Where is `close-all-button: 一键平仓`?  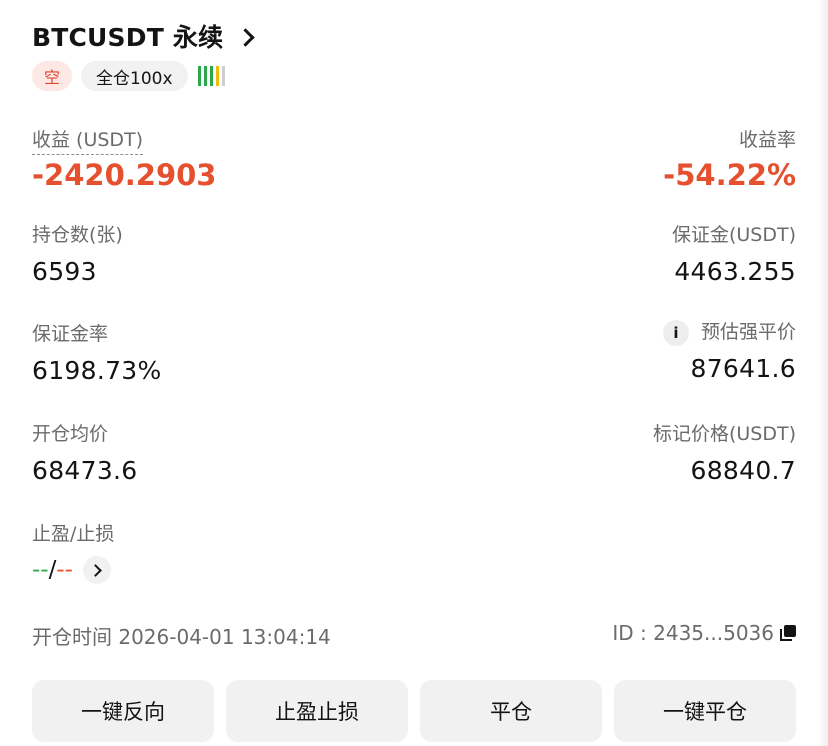 close-all-button: 一键平仓 is located at coordinates (705, 711).